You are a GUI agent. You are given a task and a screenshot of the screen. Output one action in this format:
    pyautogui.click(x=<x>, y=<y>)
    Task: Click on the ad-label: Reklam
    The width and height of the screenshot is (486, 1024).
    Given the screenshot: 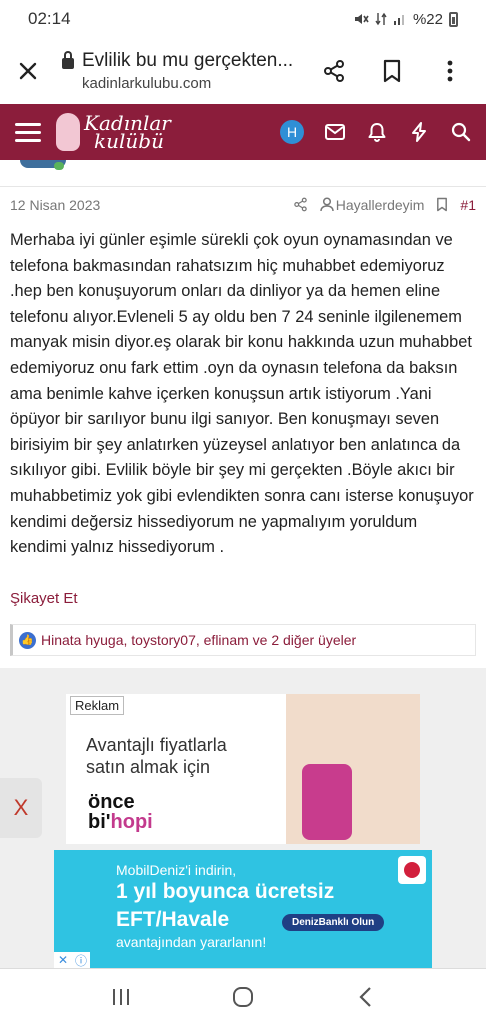 What is the action you would take?
    pyautogui.click(x=97, y=705)
    